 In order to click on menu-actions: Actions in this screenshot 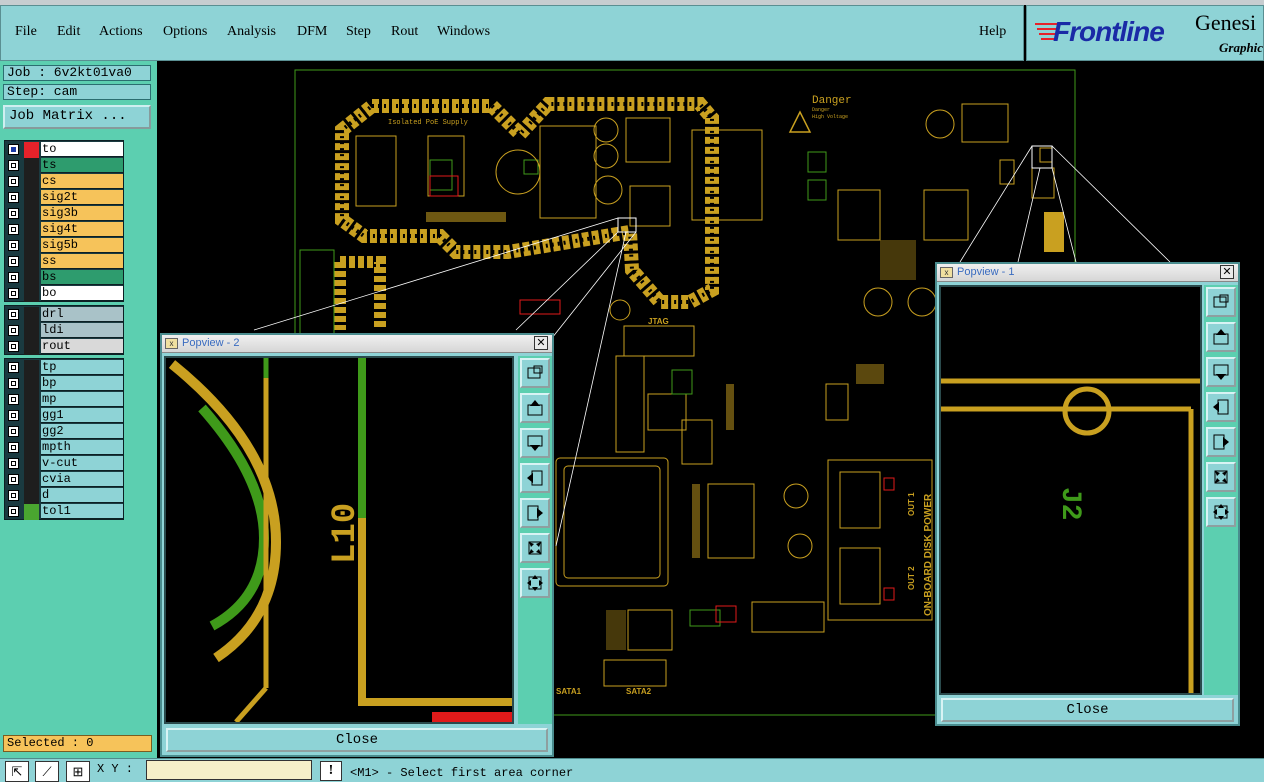, I will do `click(121, 32)`.